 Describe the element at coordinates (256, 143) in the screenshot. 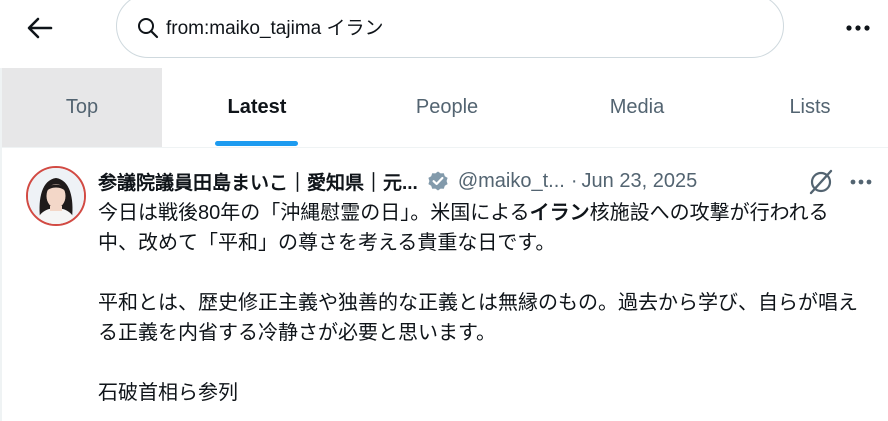

I see `active-tab-indicator` at that location.